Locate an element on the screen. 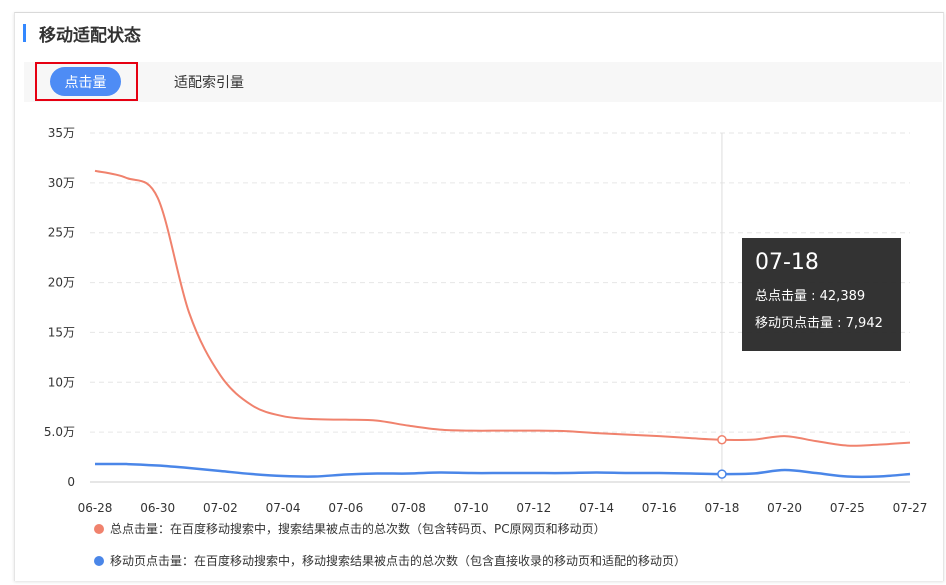 This screenshot has height=585, width=946. tooltip-date: 07-18 is located at coordinates (787, 262).